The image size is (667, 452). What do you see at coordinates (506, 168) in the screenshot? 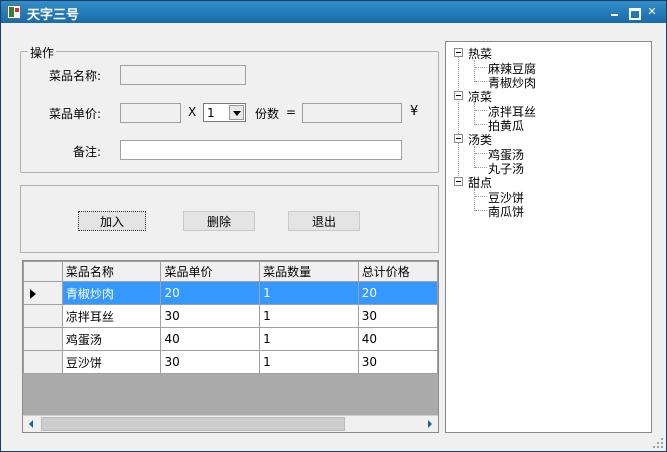
I see `tree-item: 丸子汤` at bounding box center [506, 168].